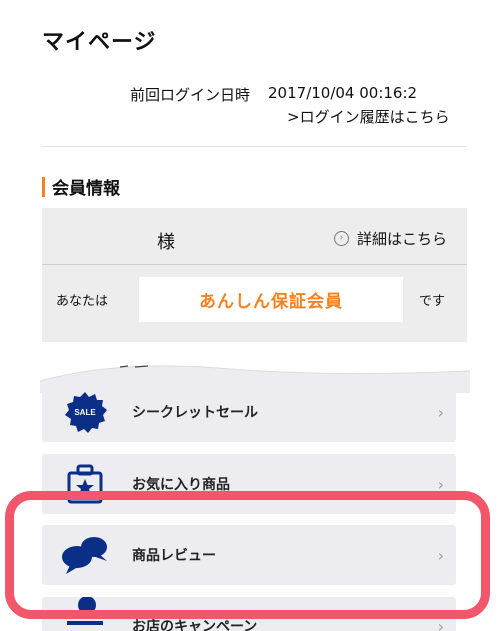  I want to click on member-rank-prefix: あなたは, so click(82, 301).